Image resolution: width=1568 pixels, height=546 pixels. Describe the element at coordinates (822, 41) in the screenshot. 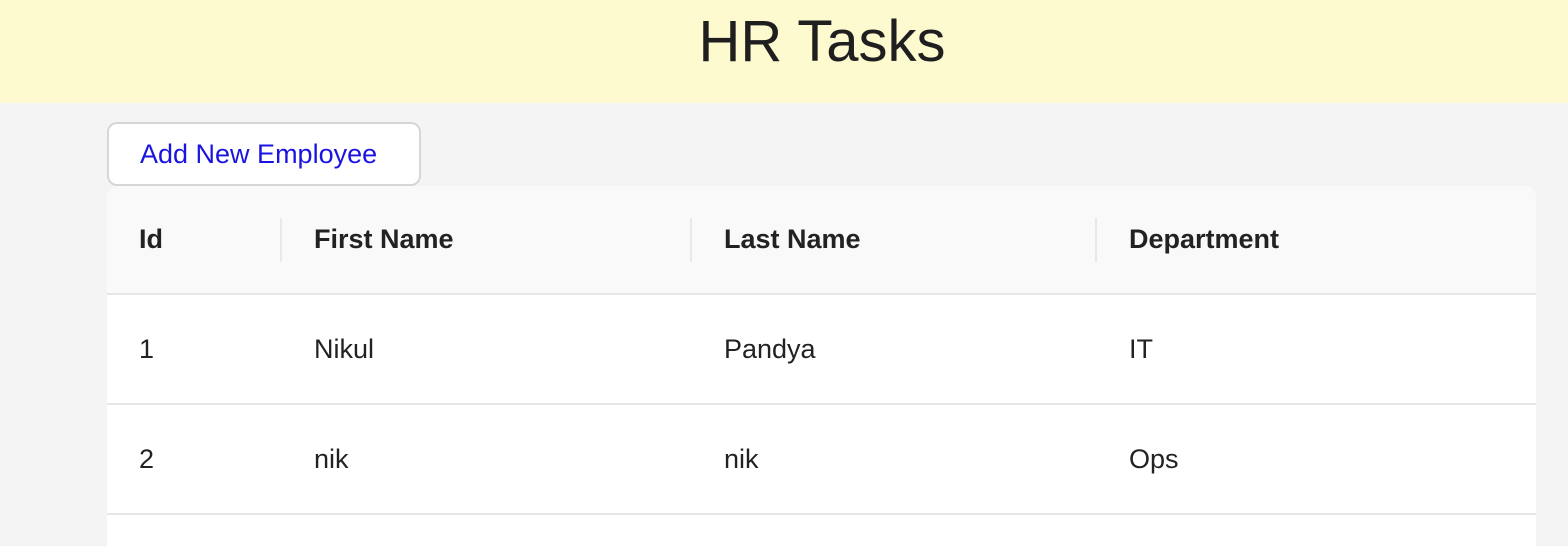

I see `page-title: HR Tasks` at that location.